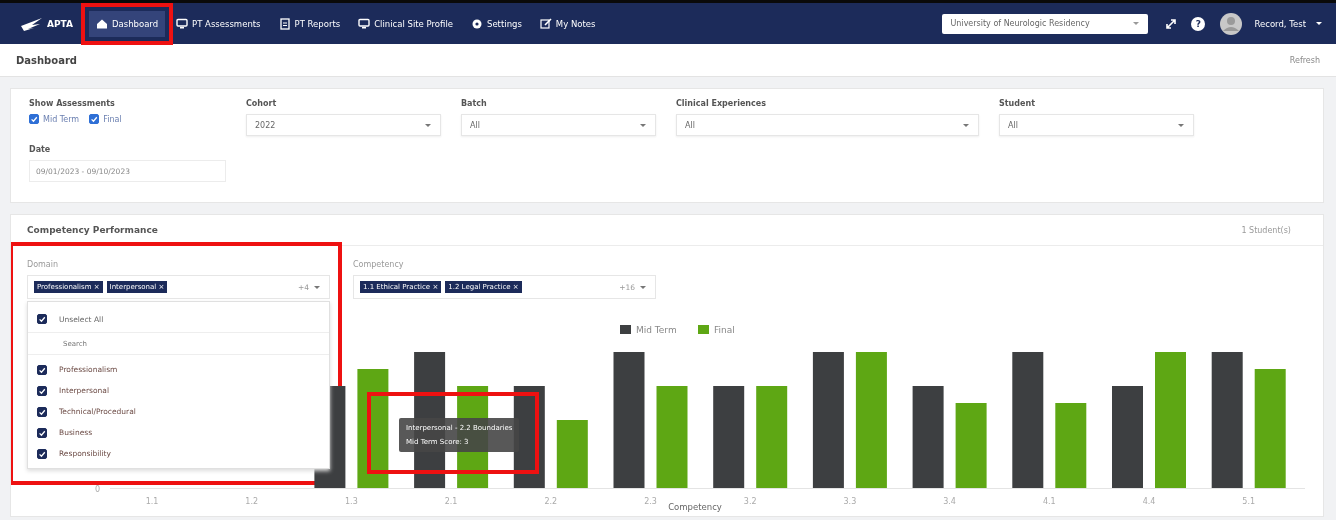 The height and width of the screenshot is (520, 1336). I want to click on select-value: 2022, so click(265, 125).